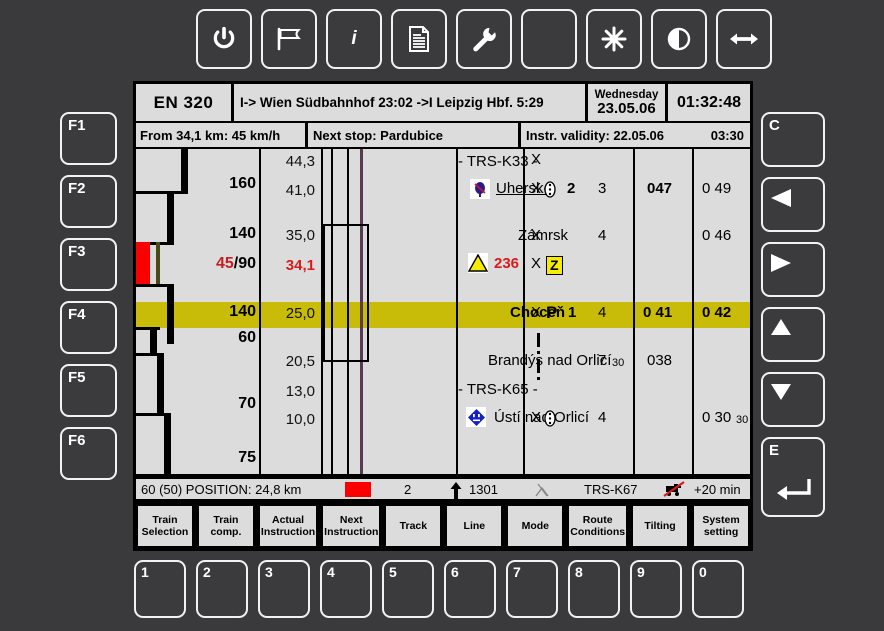 The image size is (884, 631). I want to click on platform-row8: 4, so click(602, 417).